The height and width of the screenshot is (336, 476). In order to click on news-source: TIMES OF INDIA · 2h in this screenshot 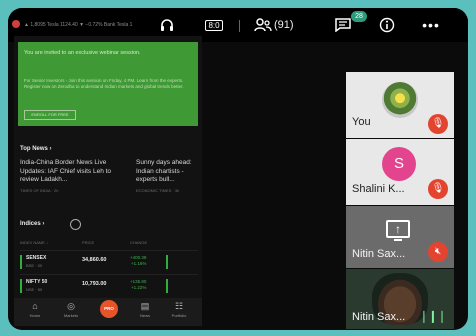, I will do `click(39, 190)`.